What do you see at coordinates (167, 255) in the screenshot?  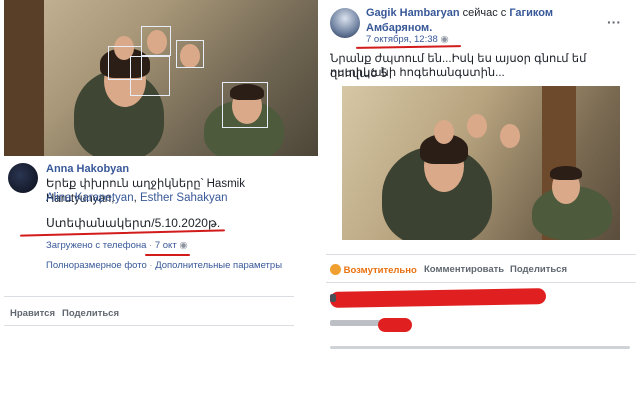 I see `date-underline` at bounding box center [167, 255].